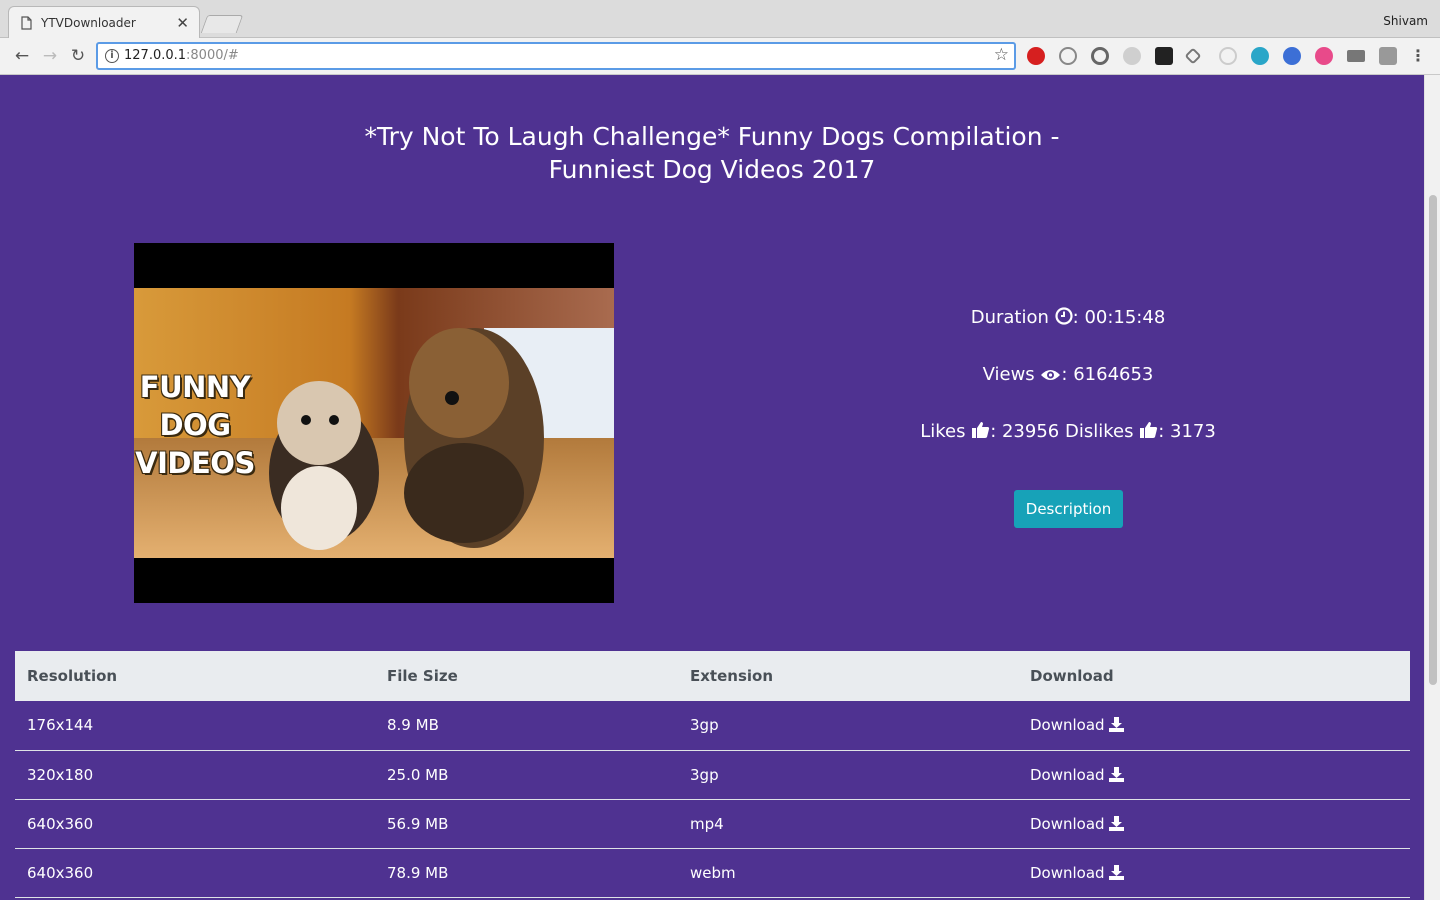 The height and width of the screenshot is (900, 1440). I want to click on forward-icon: →, so click(50, 56).